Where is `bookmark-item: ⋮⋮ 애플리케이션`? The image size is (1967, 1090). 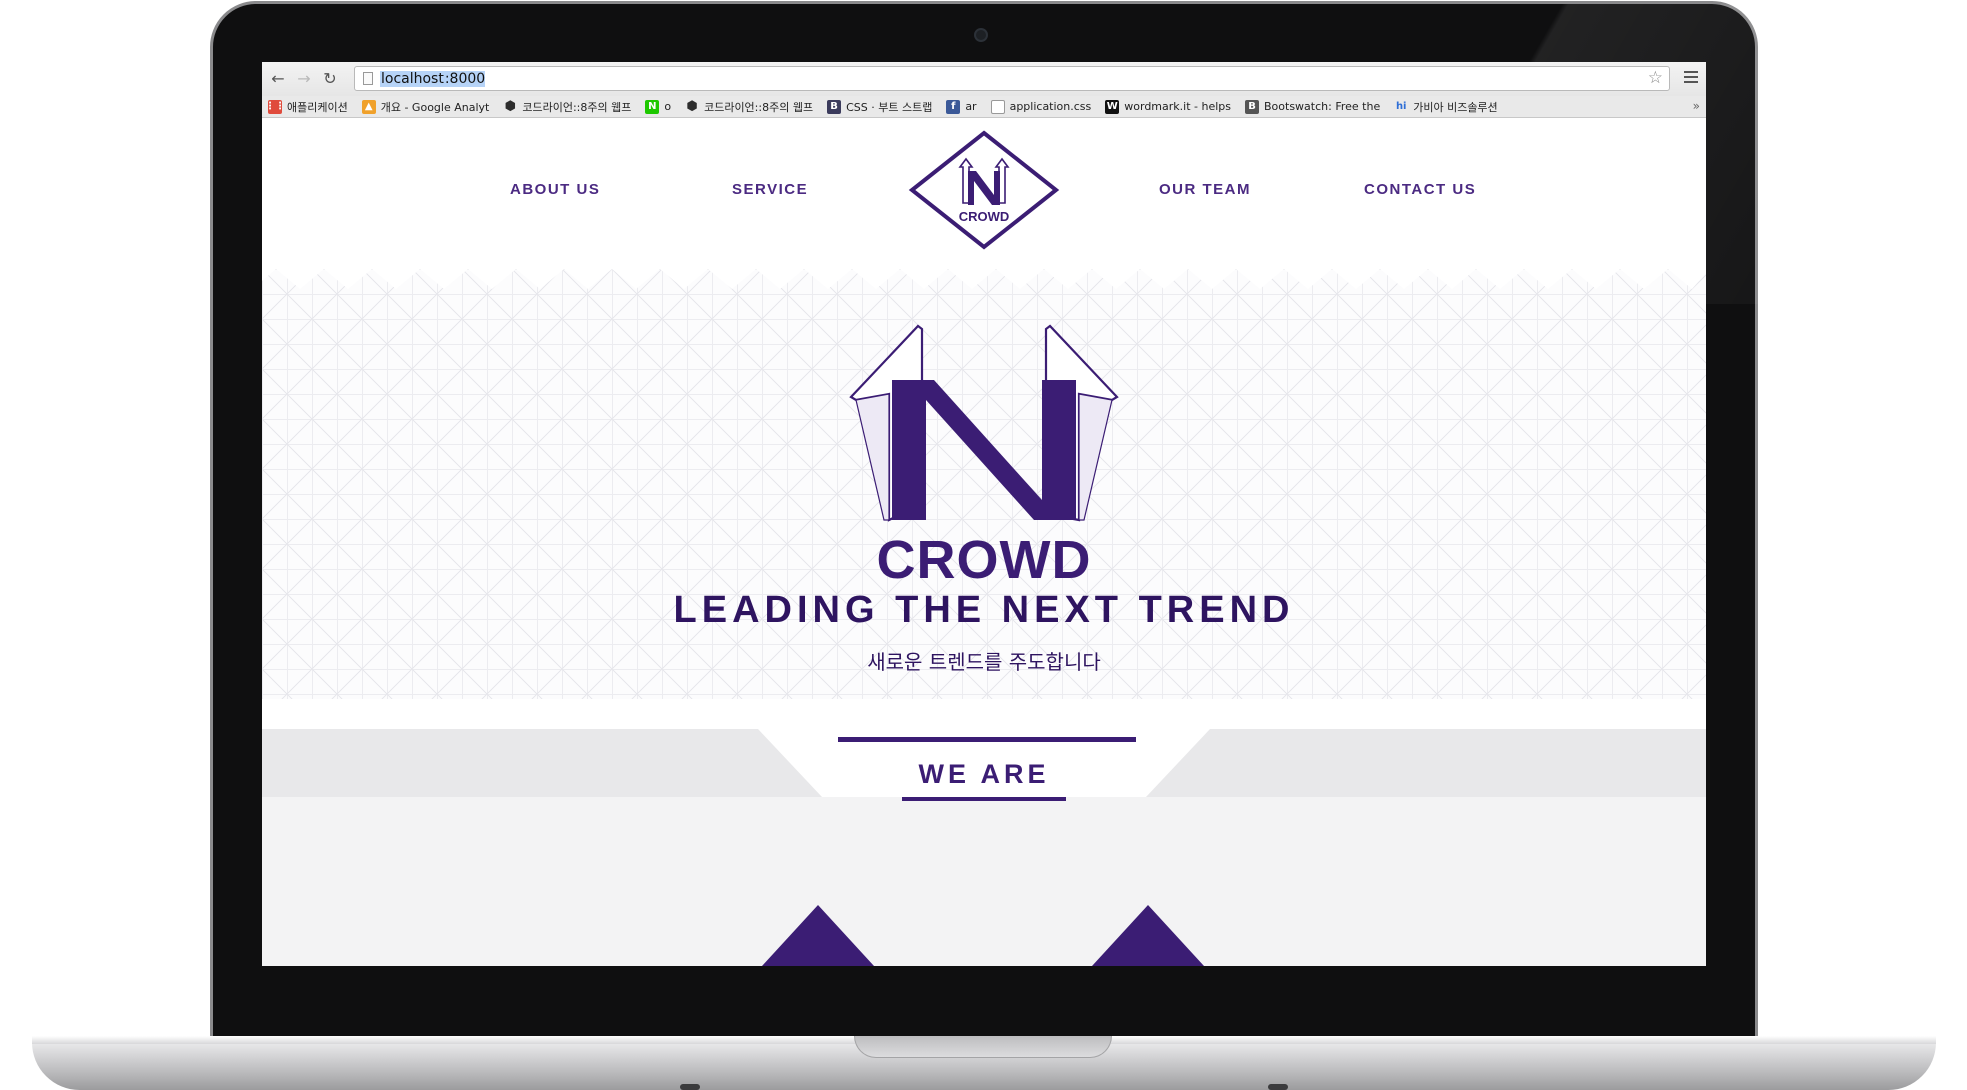 bookmark-item: ⋮⋮ 애플리케이션 is located at coordinates (306, 107).